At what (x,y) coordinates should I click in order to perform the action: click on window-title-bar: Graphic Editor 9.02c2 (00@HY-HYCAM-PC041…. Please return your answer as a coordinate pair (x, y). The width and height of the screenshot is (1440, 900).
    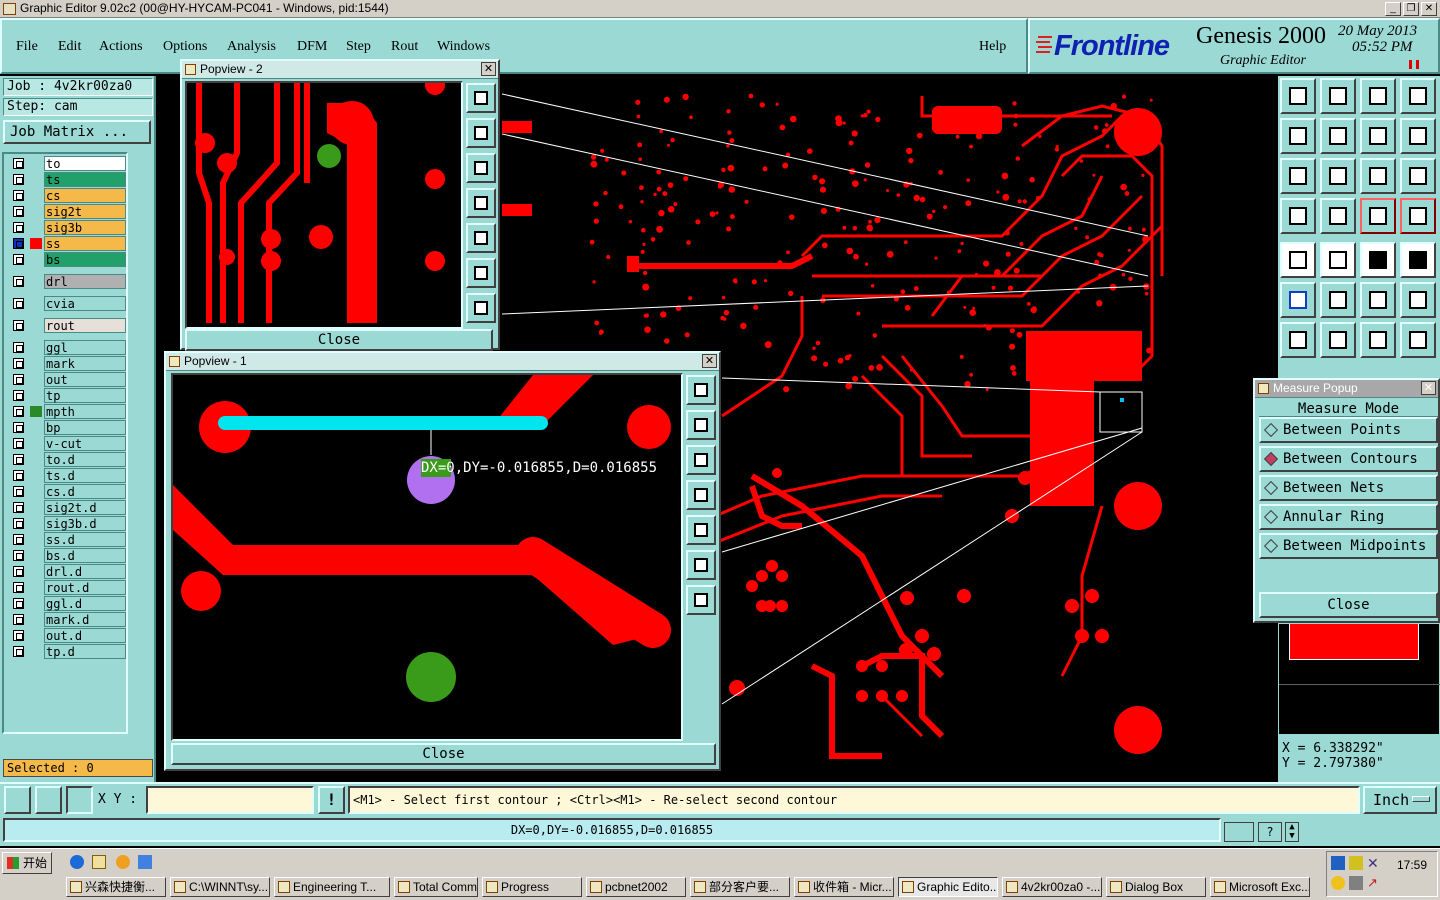
    Looking at the image, I should click on (720, 9).